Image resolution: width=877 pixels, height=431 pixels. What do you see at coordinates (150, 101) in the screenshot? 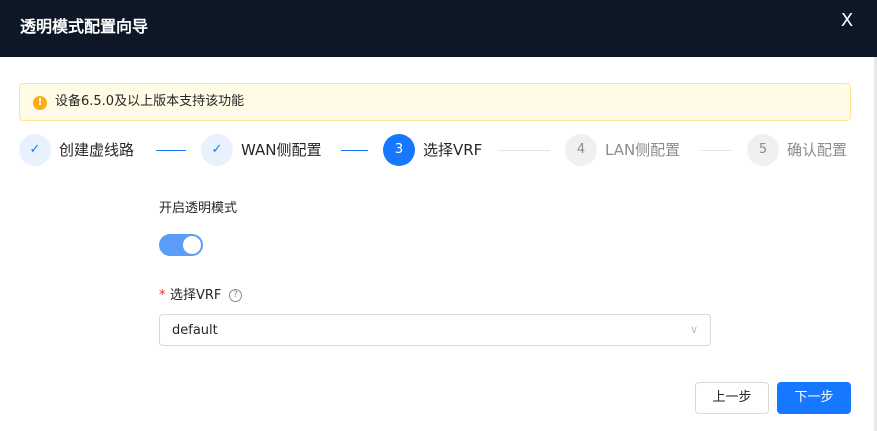
I see `alert-message: 设备6.5.0及以上版本支持该功能` at bounding box center [150, 101].